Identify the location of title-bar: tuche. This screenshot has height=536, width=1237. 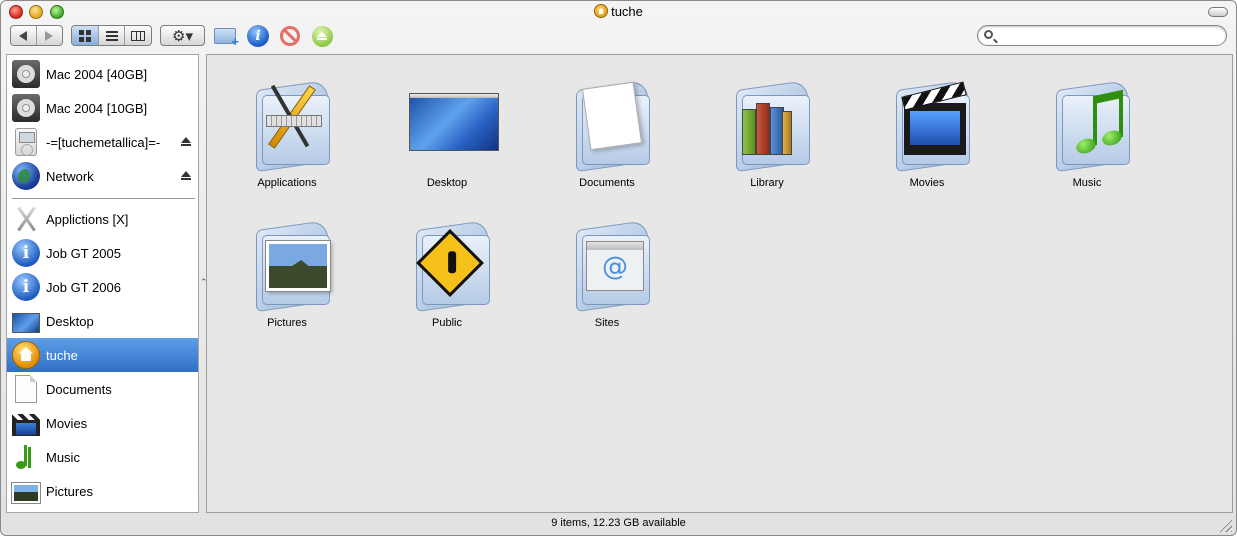
(618, 12).